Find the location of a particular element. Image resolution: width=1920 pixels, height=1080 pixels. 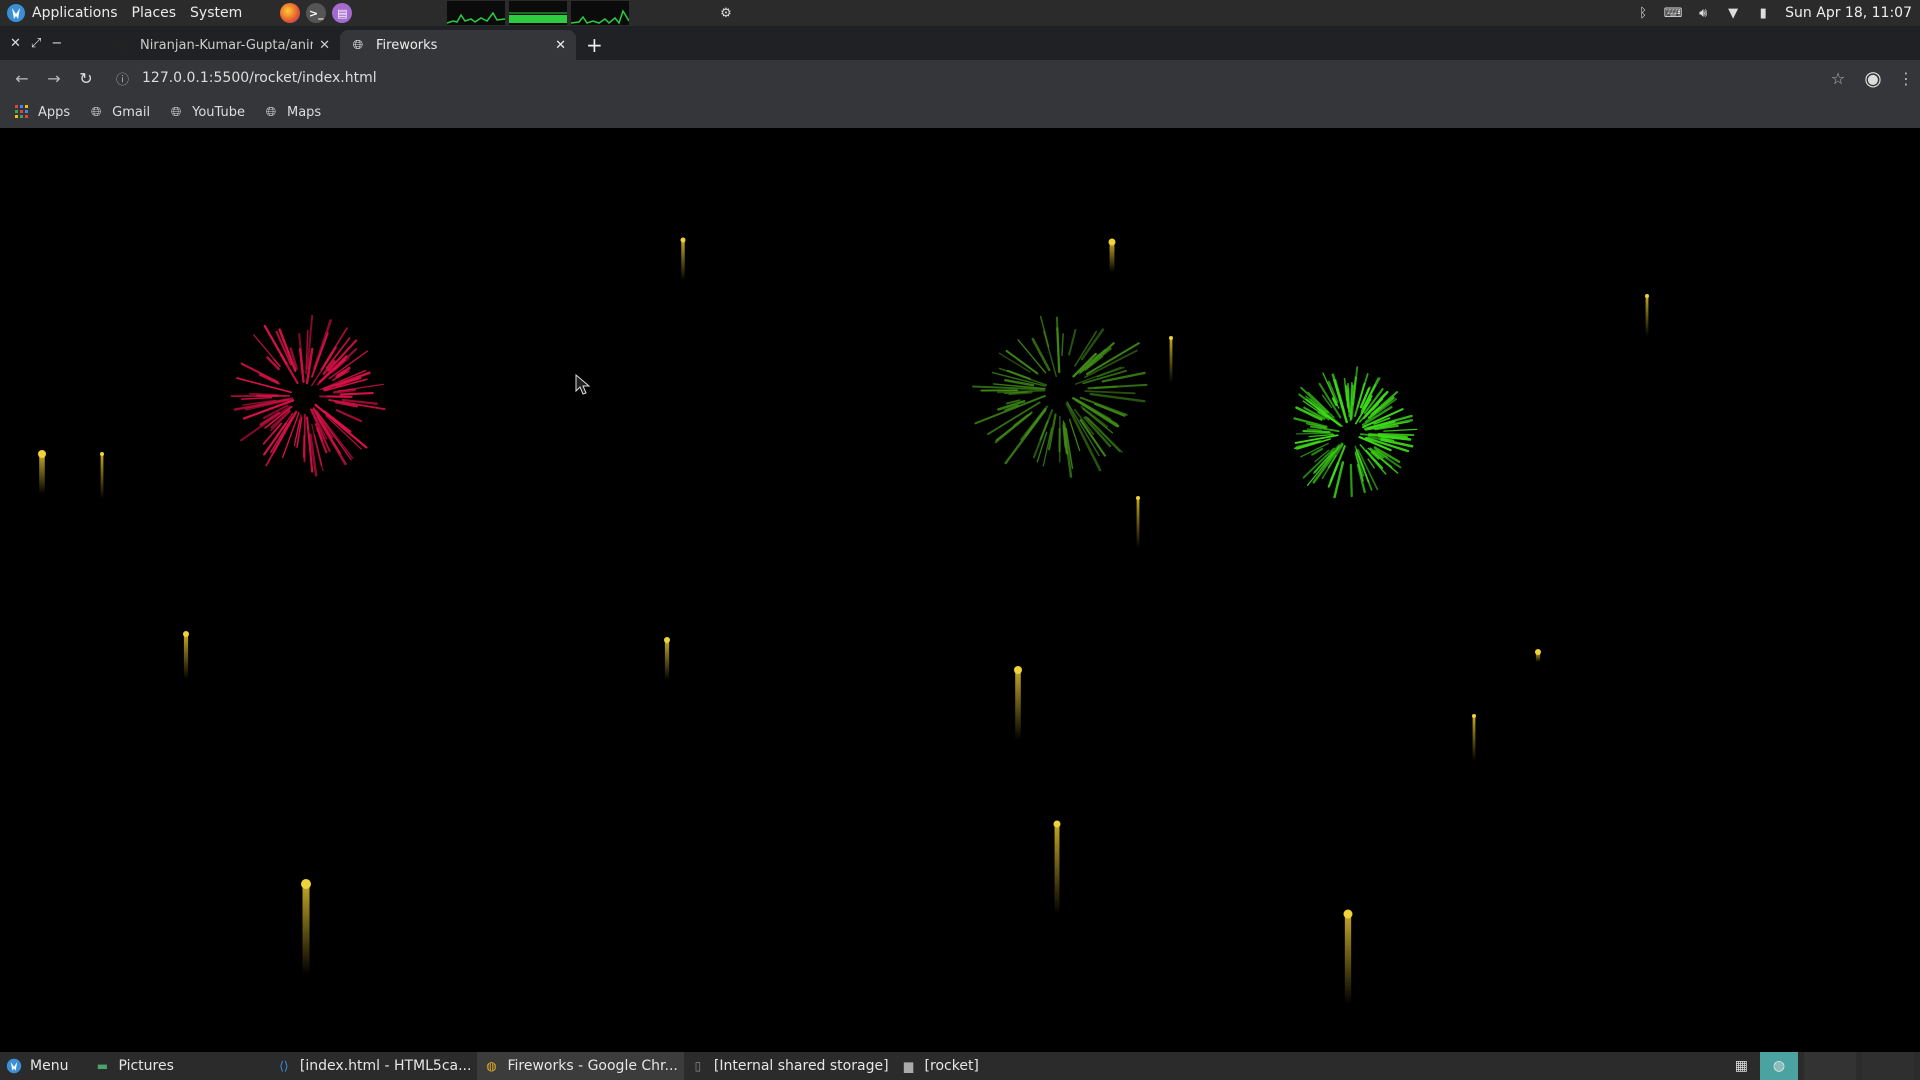

chrome-icon: ◍ is located at coordinates (491, 1066).